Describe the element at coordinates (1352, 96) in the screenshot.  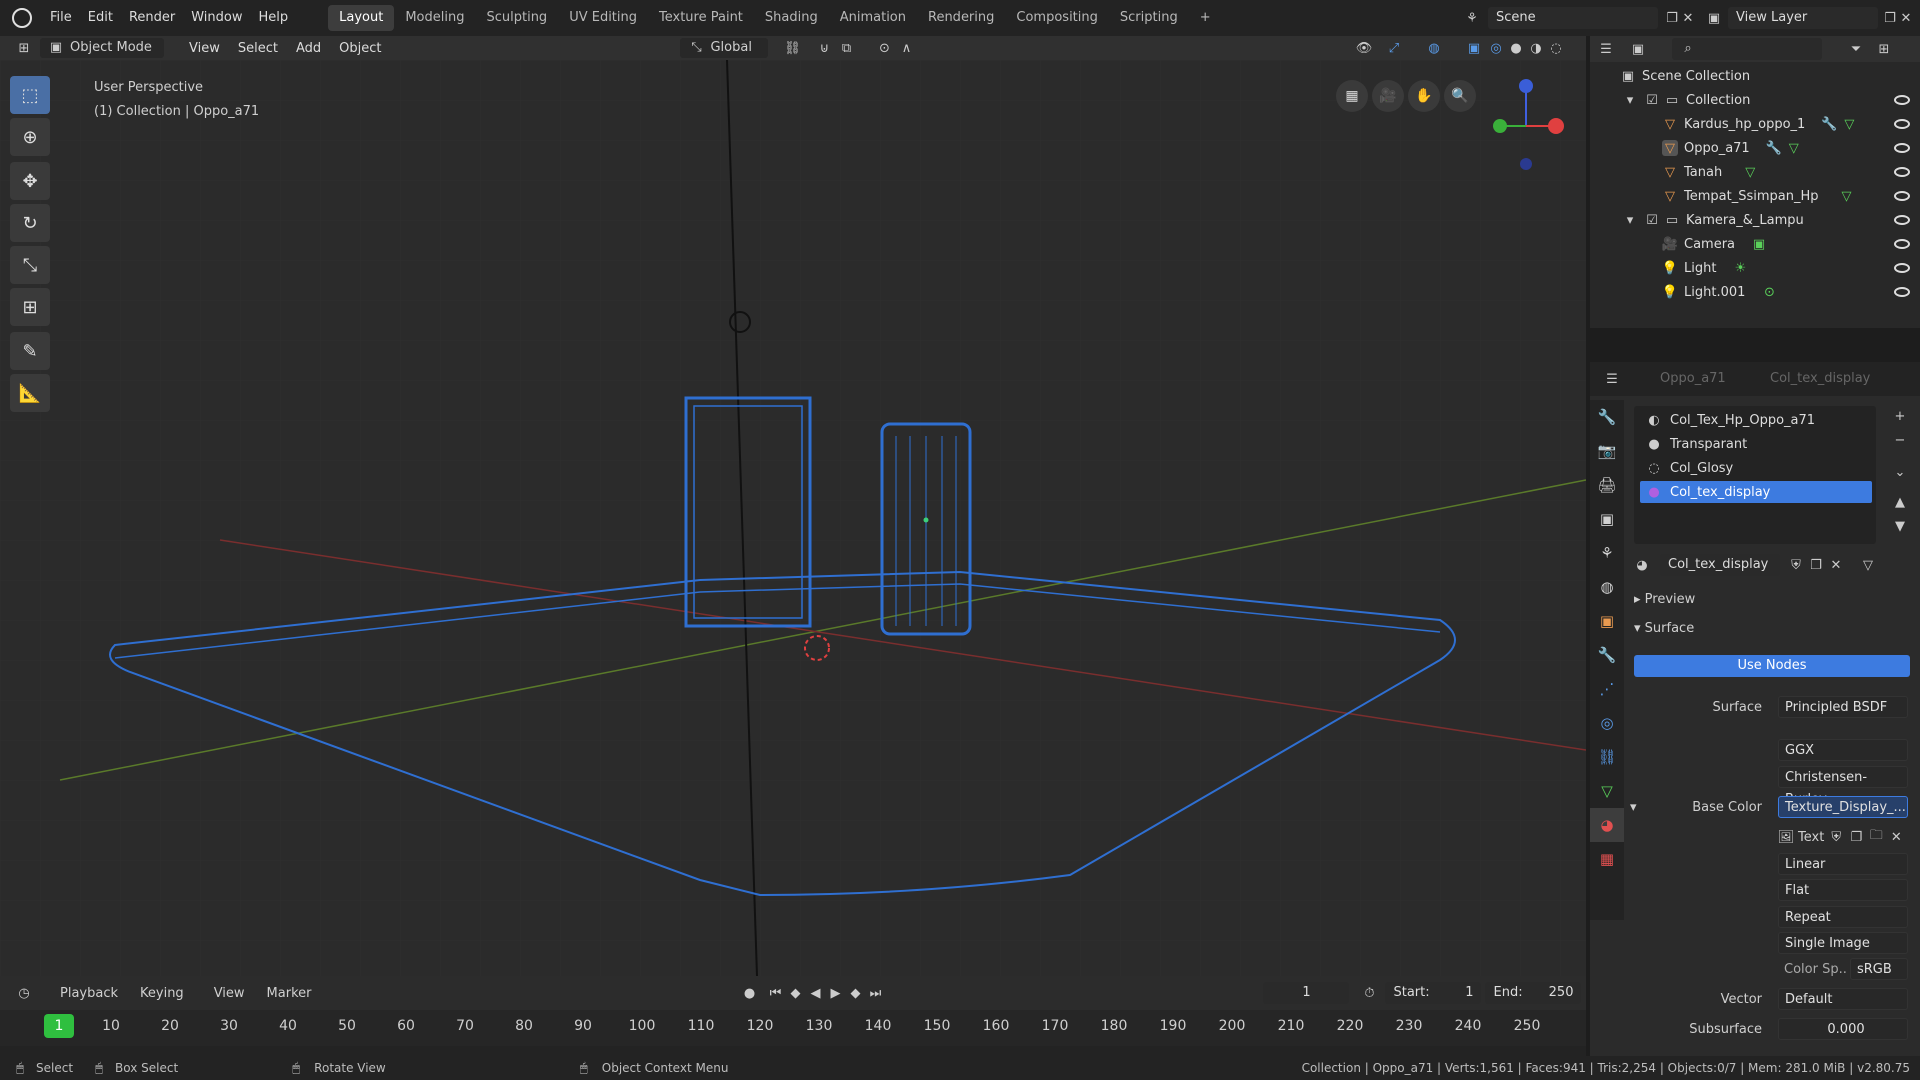
I see `perspective-toggle-icon: ▦` at that location.